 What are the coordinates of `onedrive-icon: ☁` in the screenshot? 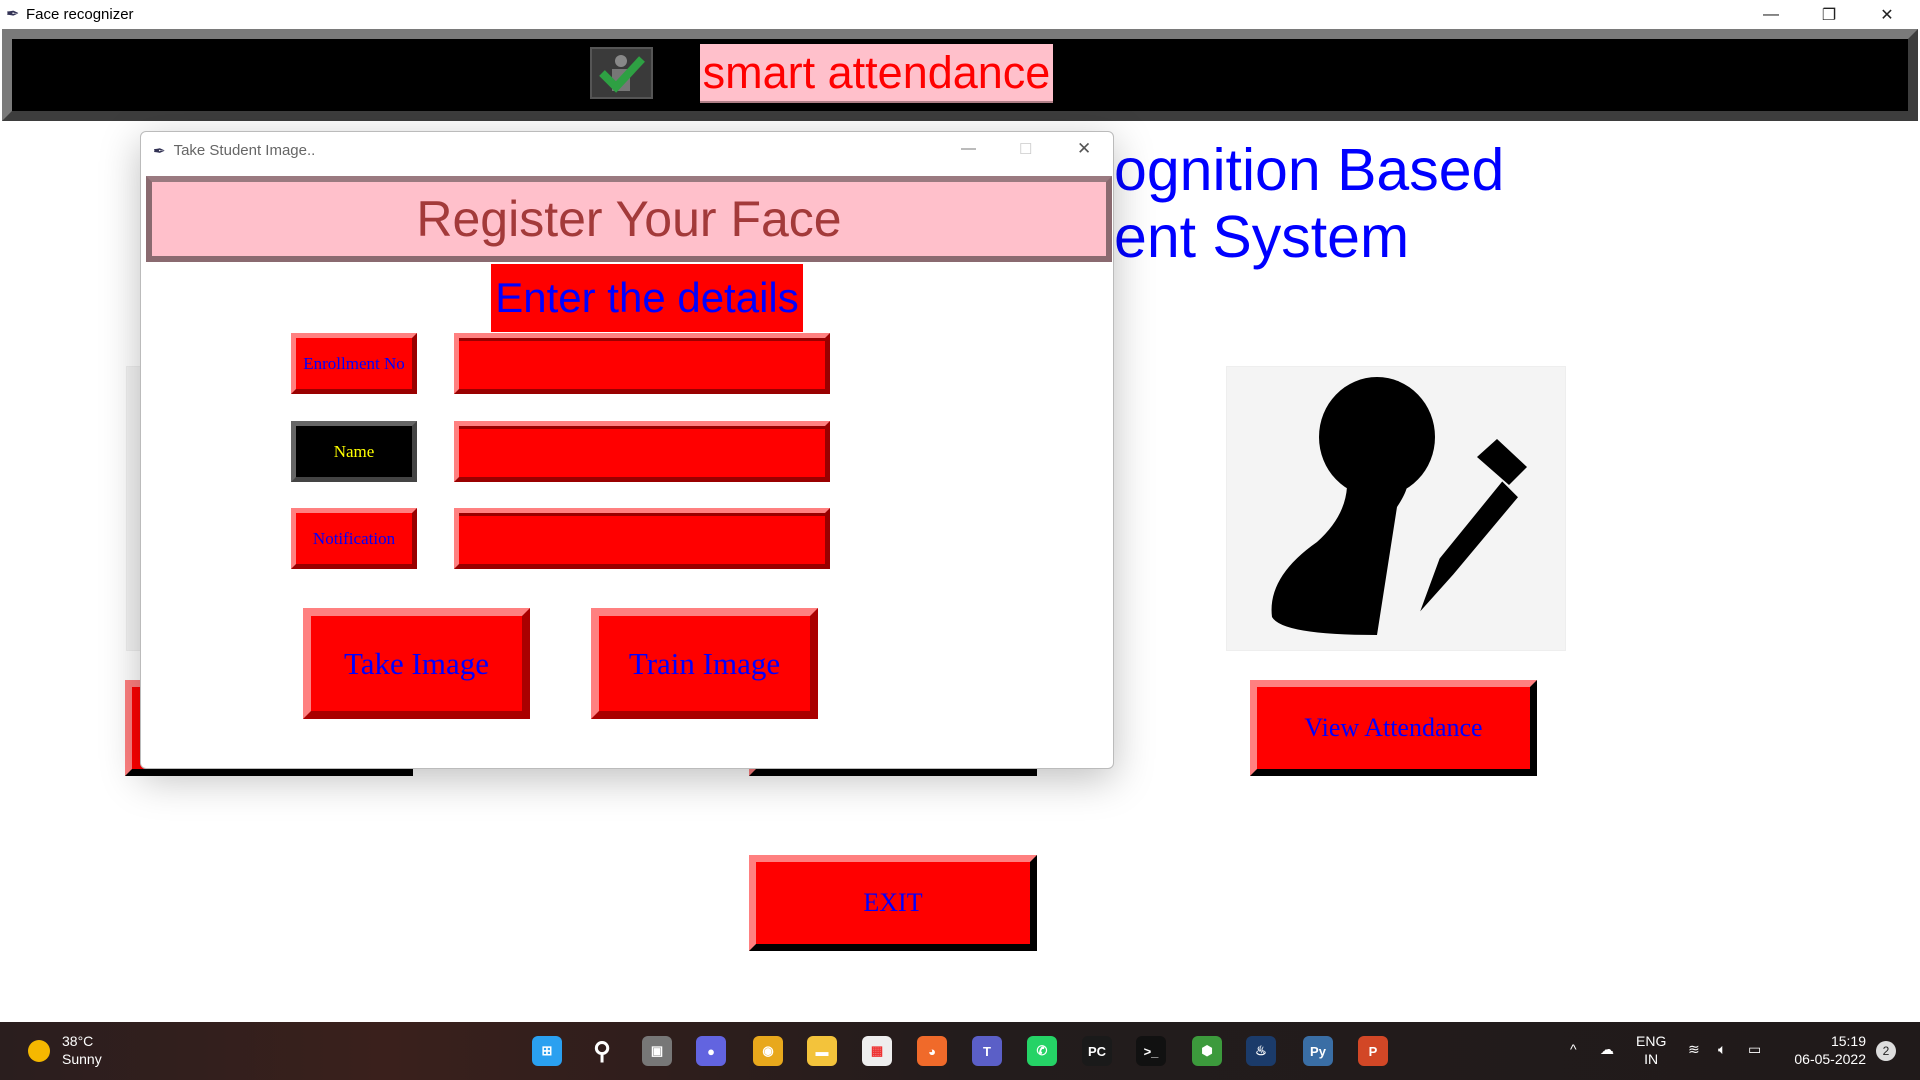 It's located at (1607, 1049).